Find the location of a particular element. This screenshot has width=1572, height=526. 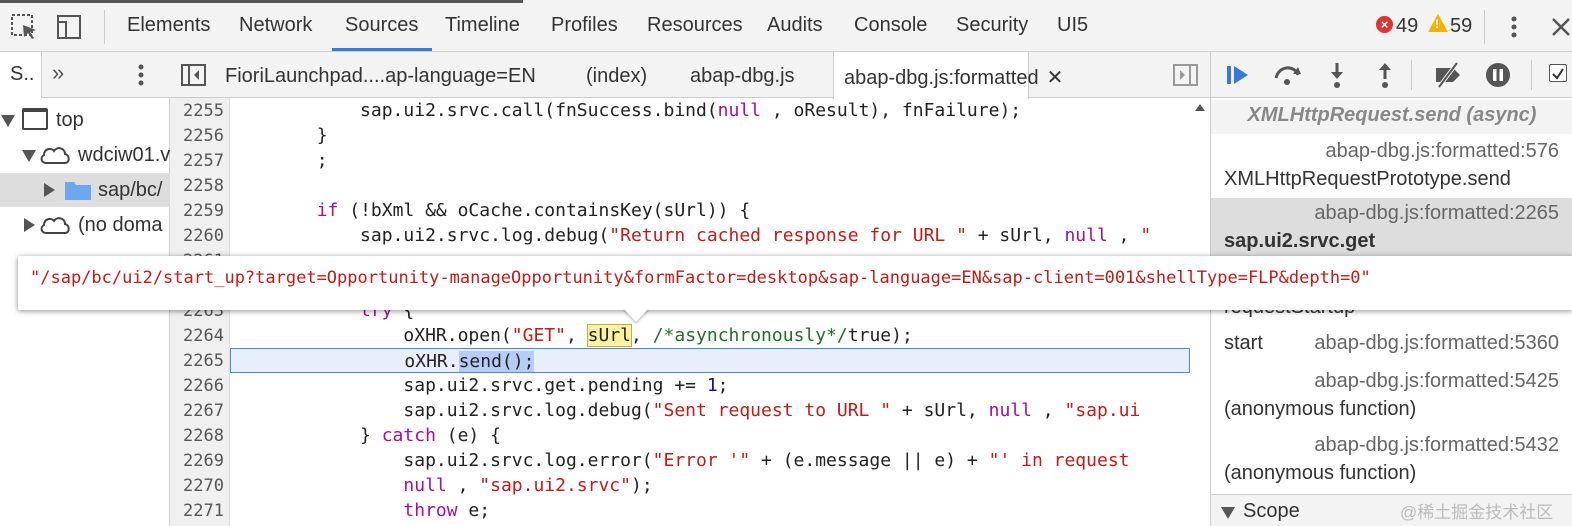

tab-network: Network is located at coordinates (275, 25).